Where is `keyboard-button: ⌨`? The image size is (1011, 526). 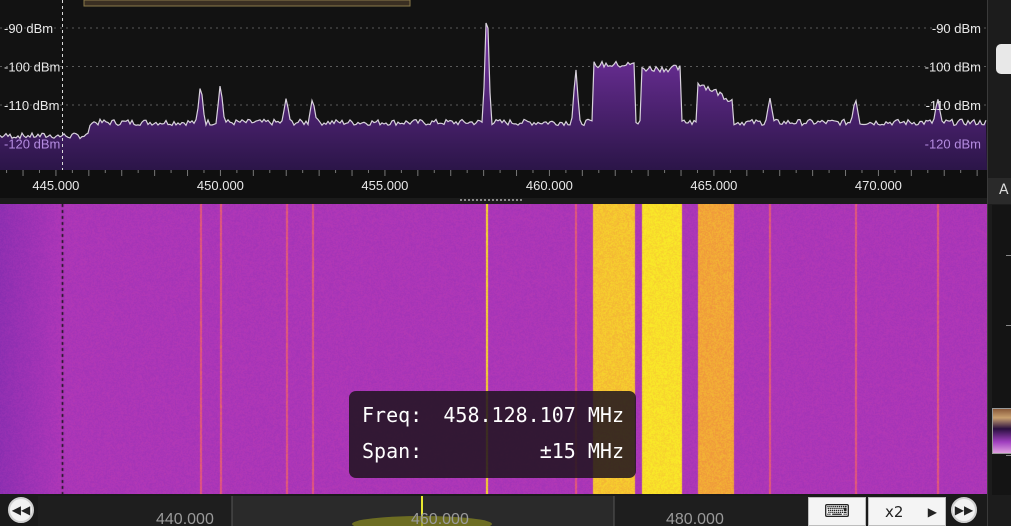 keyboard-button: ⌨ is located at coordinates (837, 511).